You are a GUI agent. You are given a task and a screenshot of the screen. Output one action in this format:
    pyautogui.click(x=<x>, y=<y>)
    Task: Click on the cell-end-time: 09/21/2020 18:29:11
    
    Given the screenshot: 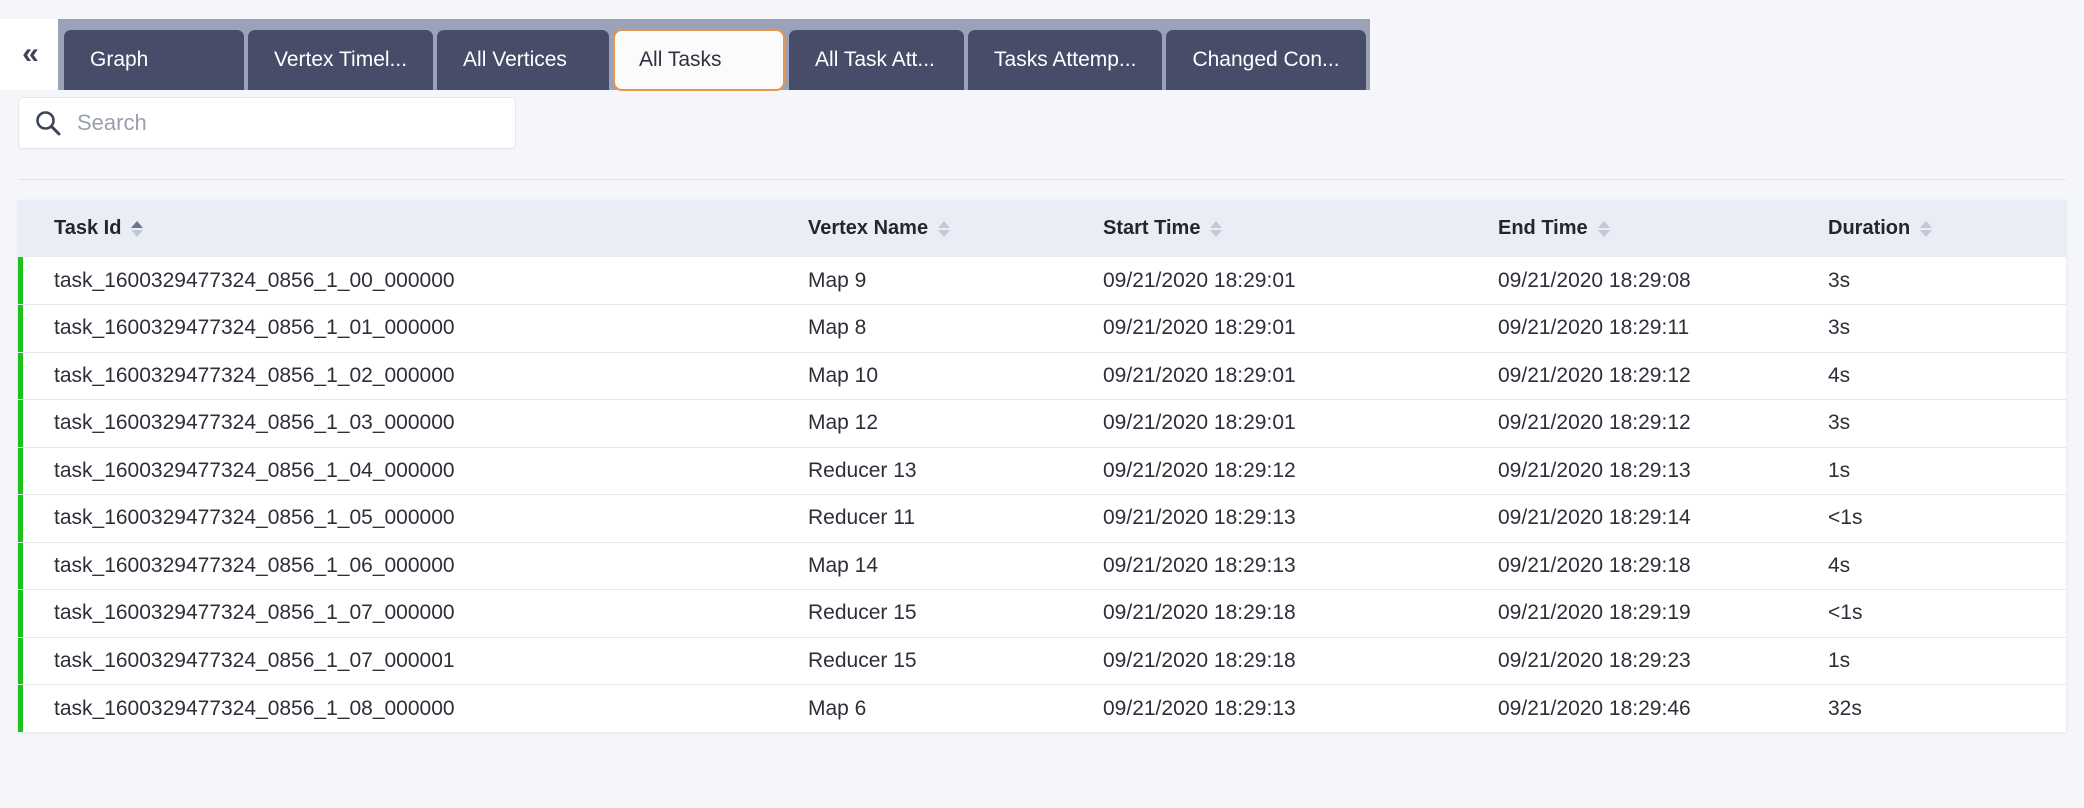 What is the action you would take?
    pyautogui.click(x=1663, y=328)
    